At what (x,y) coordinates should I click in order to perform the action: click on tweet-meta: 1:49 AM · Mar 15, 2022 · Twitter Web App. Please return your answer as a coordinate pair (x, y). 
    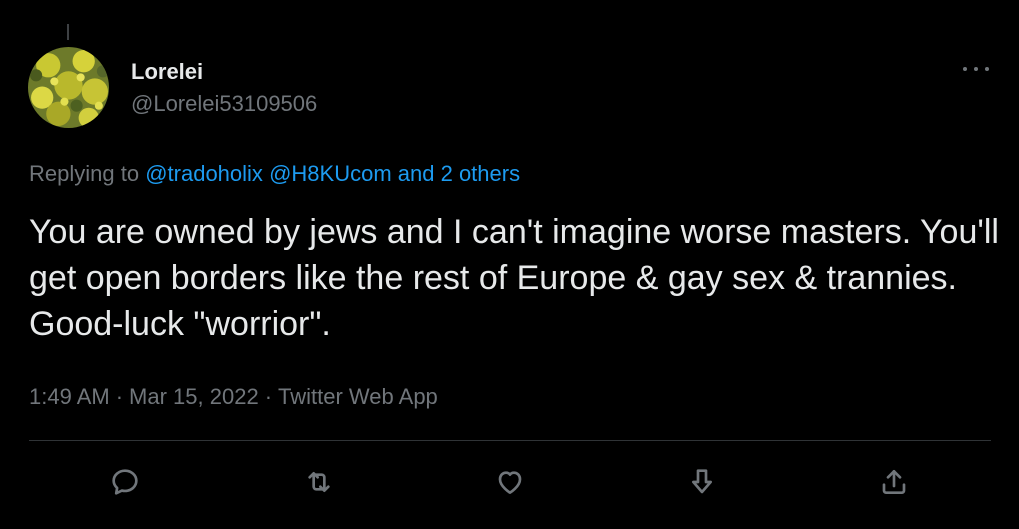
    Looking at the image, I should click on (233, 397).